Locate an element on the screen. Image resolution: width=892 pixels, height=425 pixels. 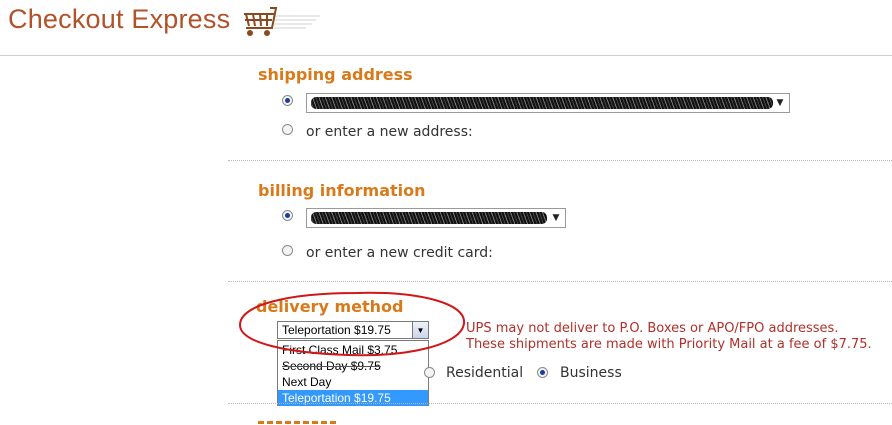
business-label: Business is located at coordinates (591, 373).